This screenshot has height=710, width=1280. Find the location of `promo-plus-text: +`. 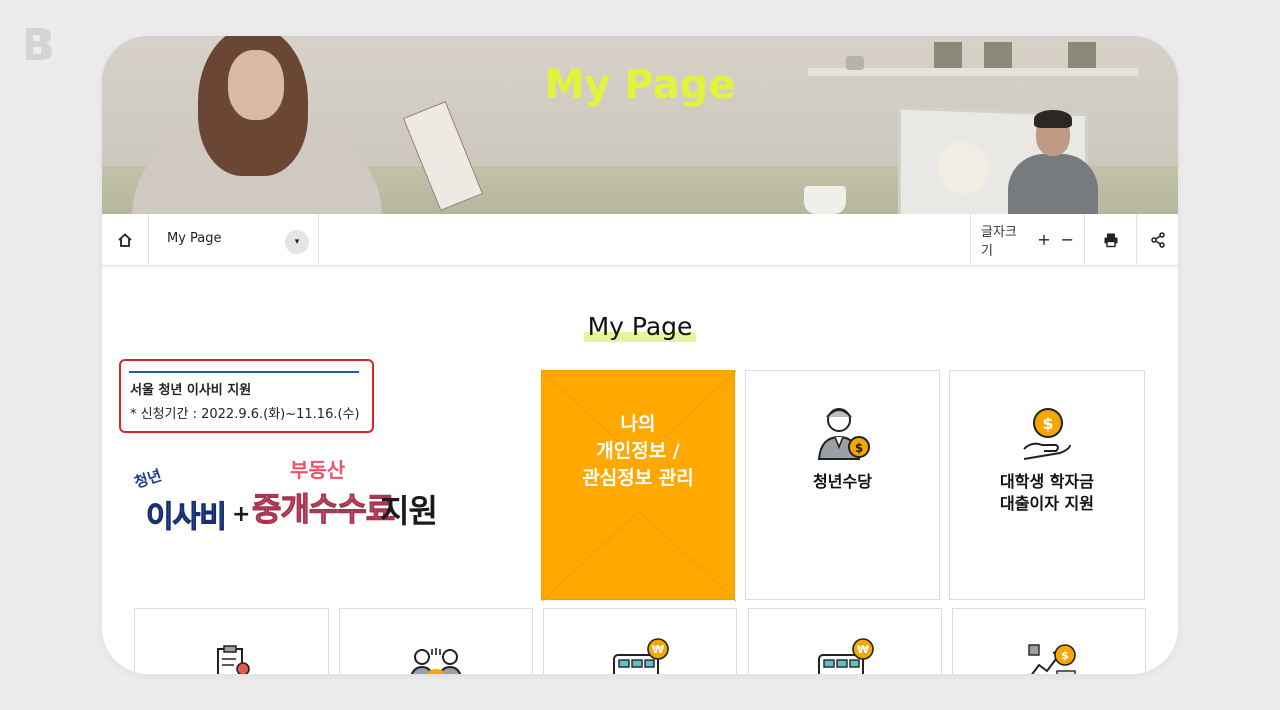

promo-plus-text: + is located at coordinates (241, 514).